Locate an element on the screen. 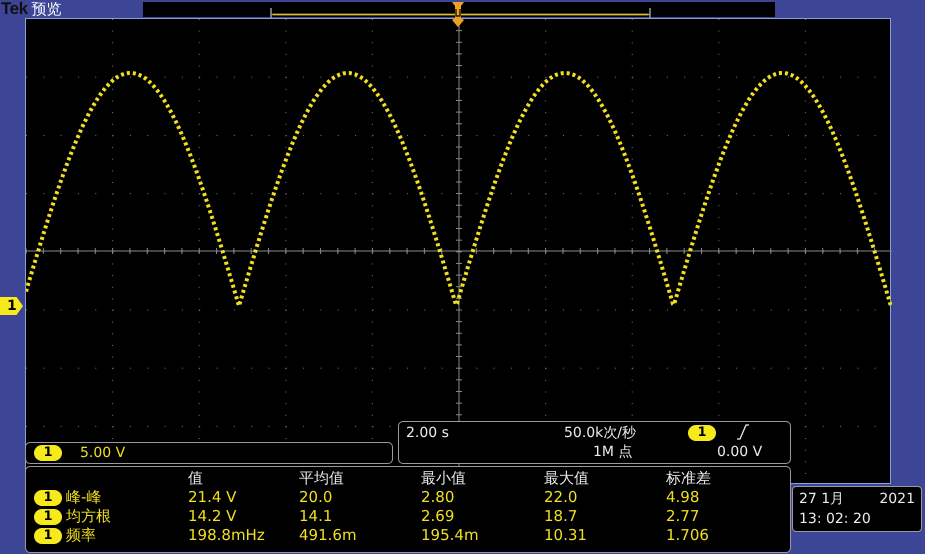  trigger-position-marker-icon is located at coordinates (458, 15).